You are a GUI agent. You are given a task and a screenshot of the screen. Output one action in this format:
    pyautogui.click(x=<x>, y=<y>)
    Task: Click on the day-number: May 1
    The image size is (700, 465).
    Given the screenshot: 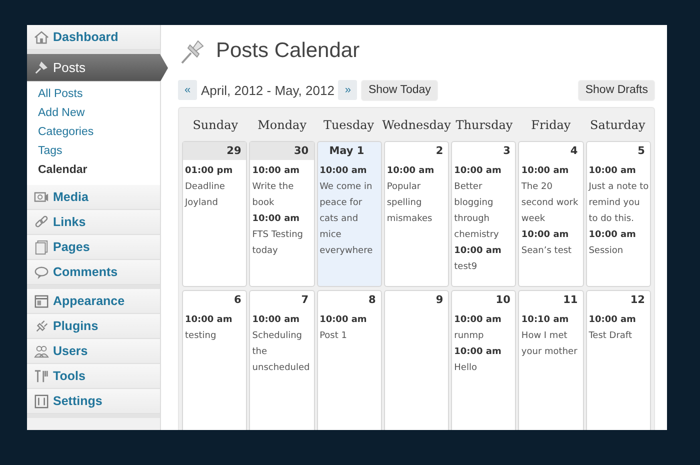 What is the action you would take?
    pyautogui.click(x=347, y=151)
    